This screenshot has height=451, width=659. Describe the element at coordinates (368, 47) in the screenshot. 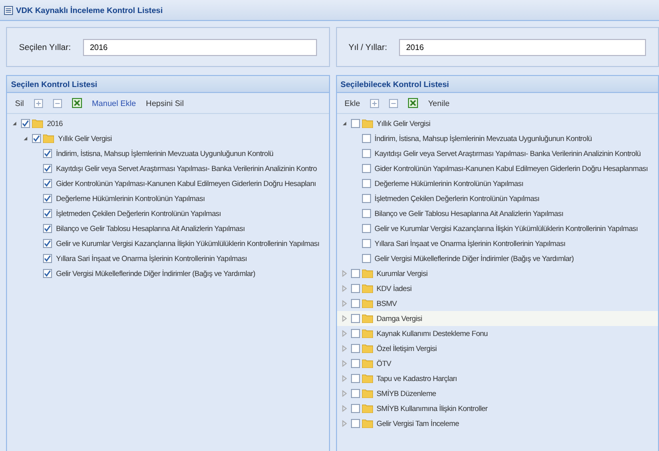

I see `field-label: Yıl / Yıllar:` at that location.